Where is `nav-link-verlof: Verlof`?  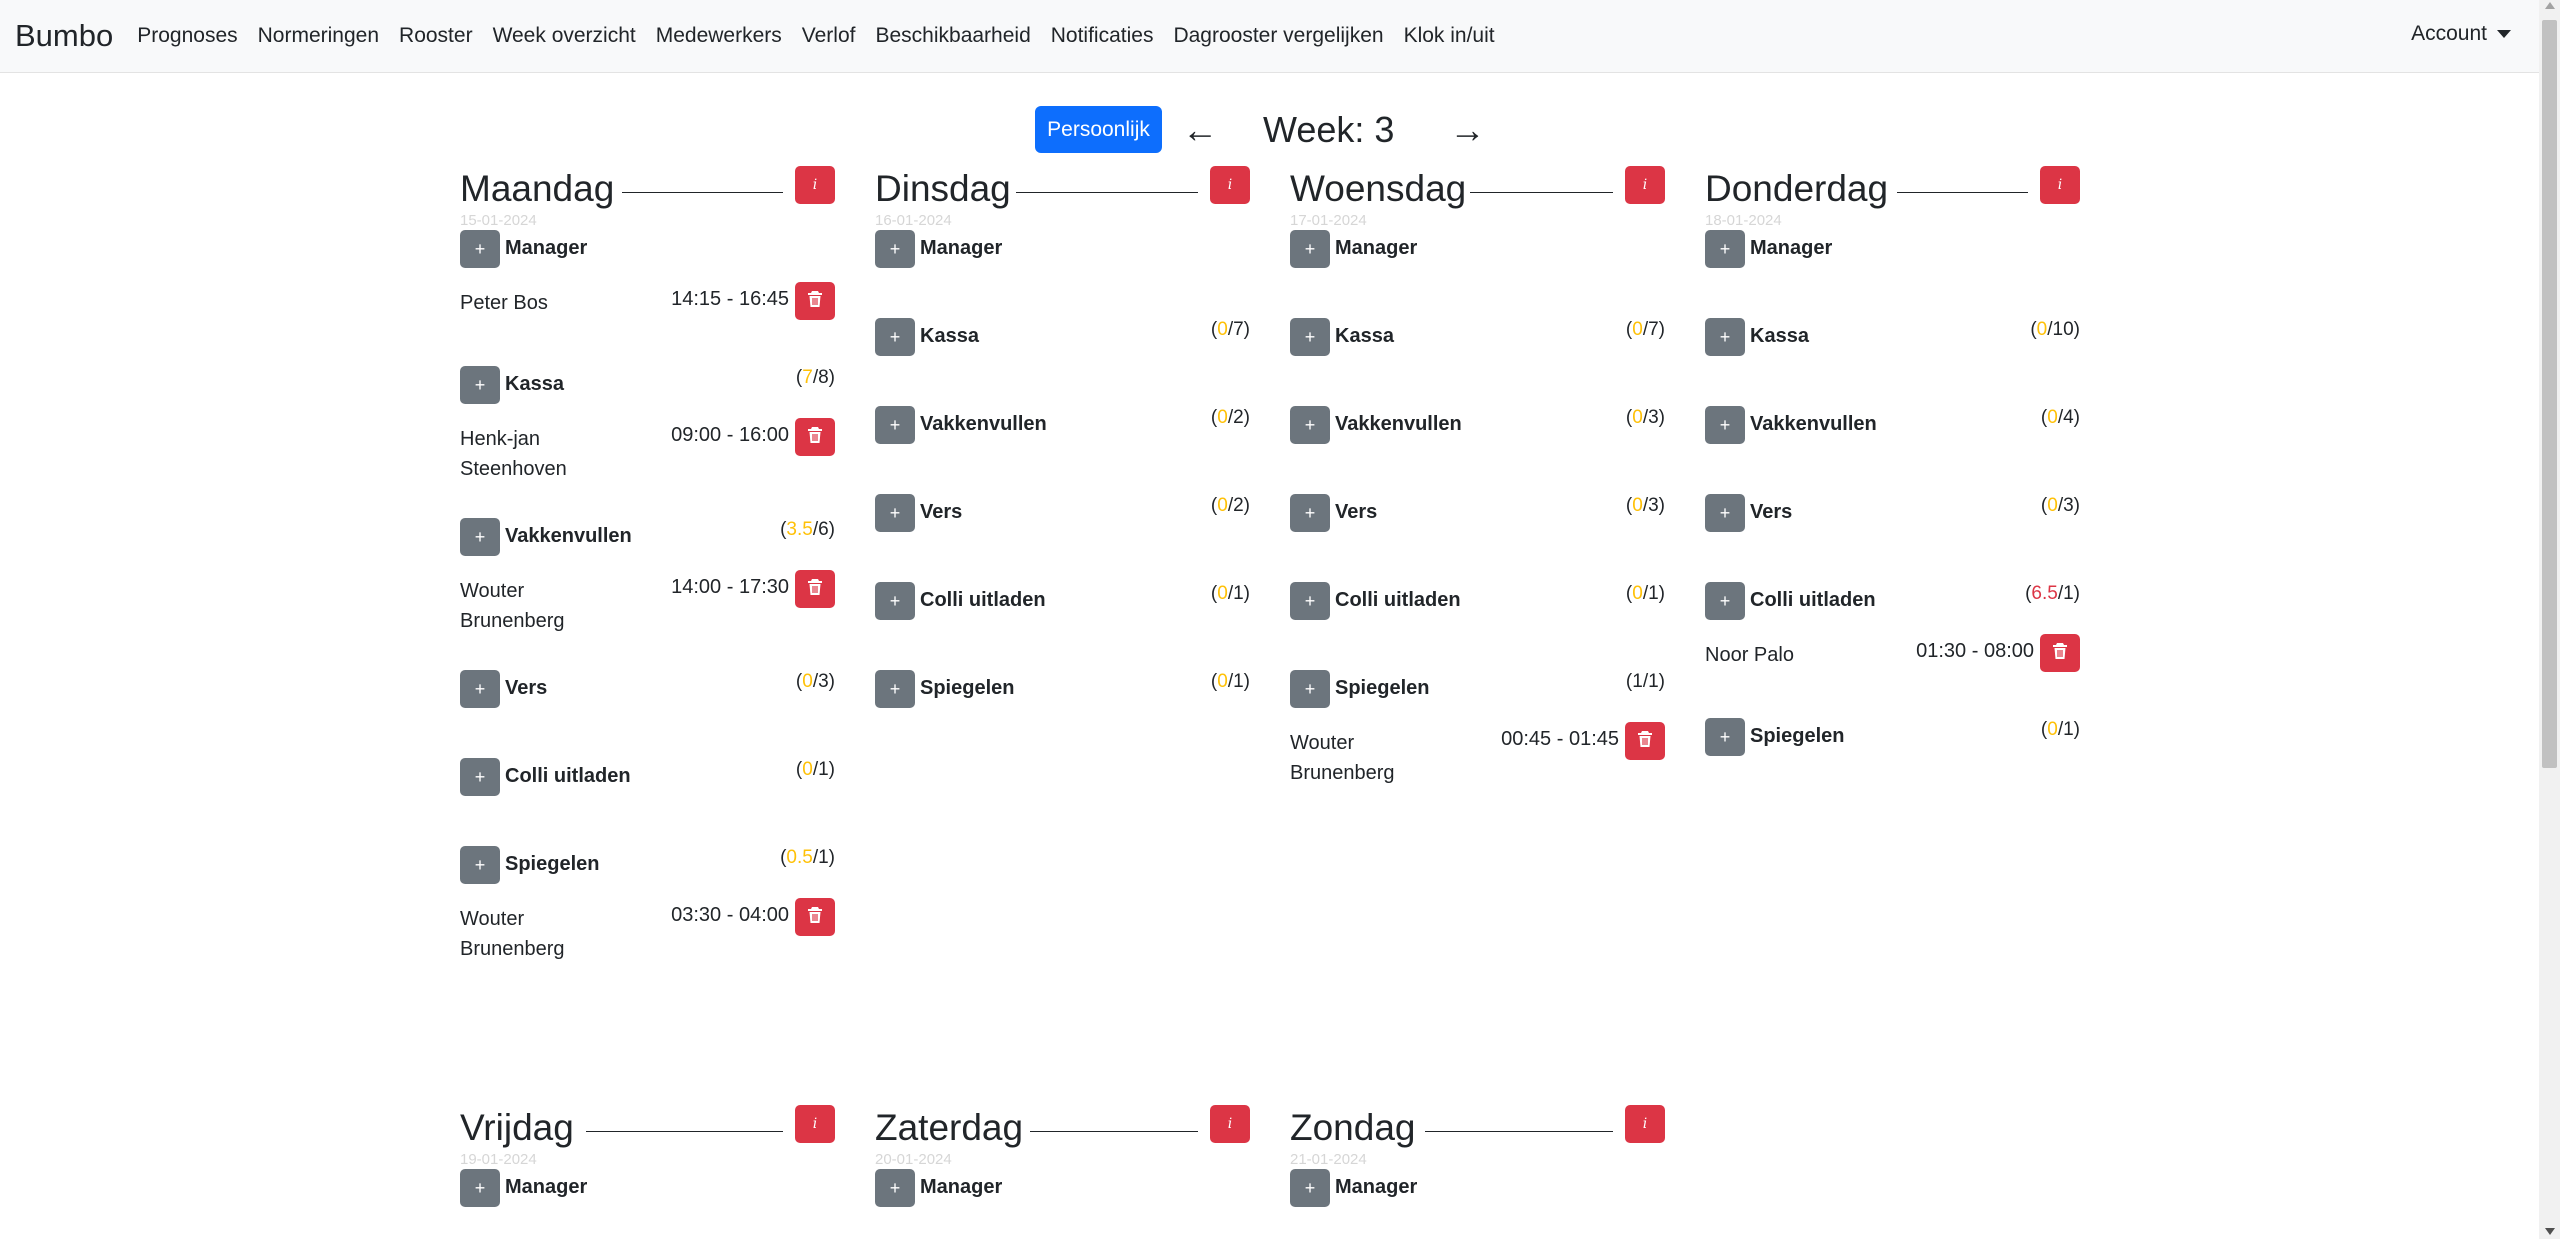 nav-link-verlof: Verlof is located at coordinates (829, 36).